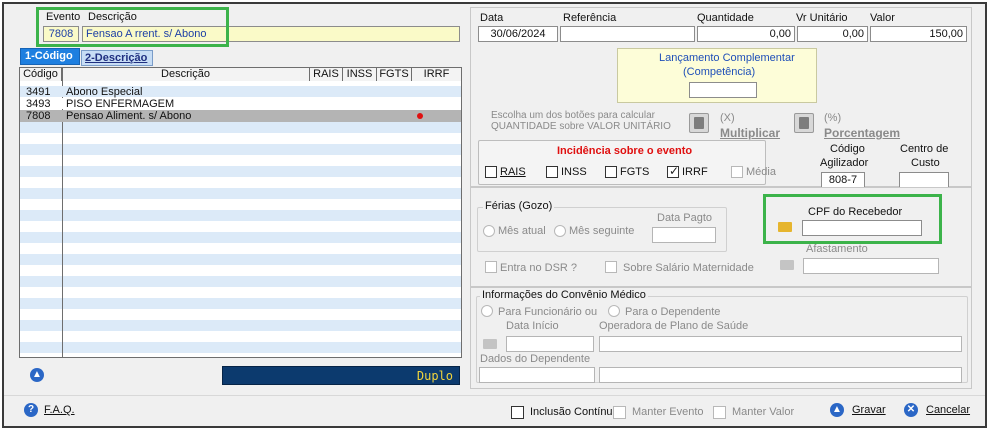 The image size is (990, 431). What do you see at coordinates (855, 212) in the screenshot?
I see `cpf-label: CPF do Recebedor` at bounding box center [855, 212].